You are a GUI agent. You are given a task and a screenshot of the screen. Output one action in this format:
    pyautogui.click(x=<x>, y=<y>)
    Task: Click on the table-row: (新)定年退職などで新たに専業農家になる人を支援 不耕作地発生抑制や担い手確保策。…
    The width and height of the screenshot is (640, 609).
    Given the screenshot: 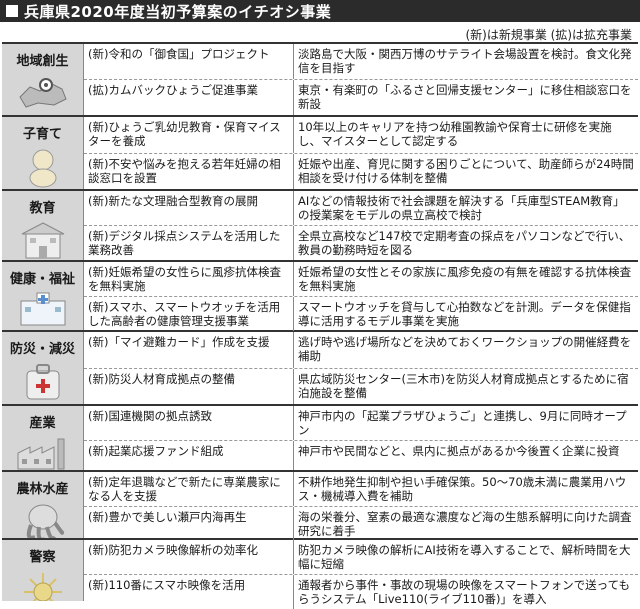 What is the action you would take?
    pyautogui.click(x=361, y=489)
    